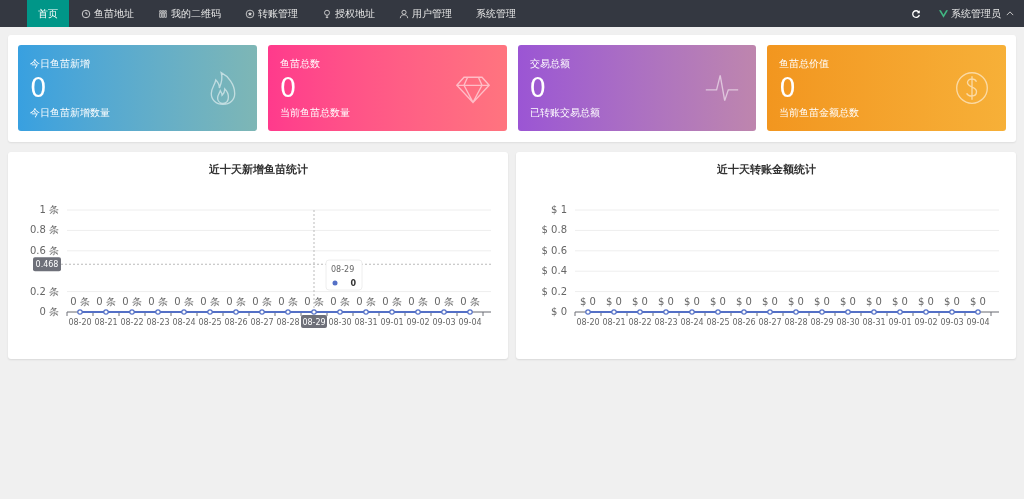 The image size is (1024, 499). Describe the element at coordinates (314, 112) in the screenshot. I see `stat-caption: 当前鱼苗总数量` at that location.